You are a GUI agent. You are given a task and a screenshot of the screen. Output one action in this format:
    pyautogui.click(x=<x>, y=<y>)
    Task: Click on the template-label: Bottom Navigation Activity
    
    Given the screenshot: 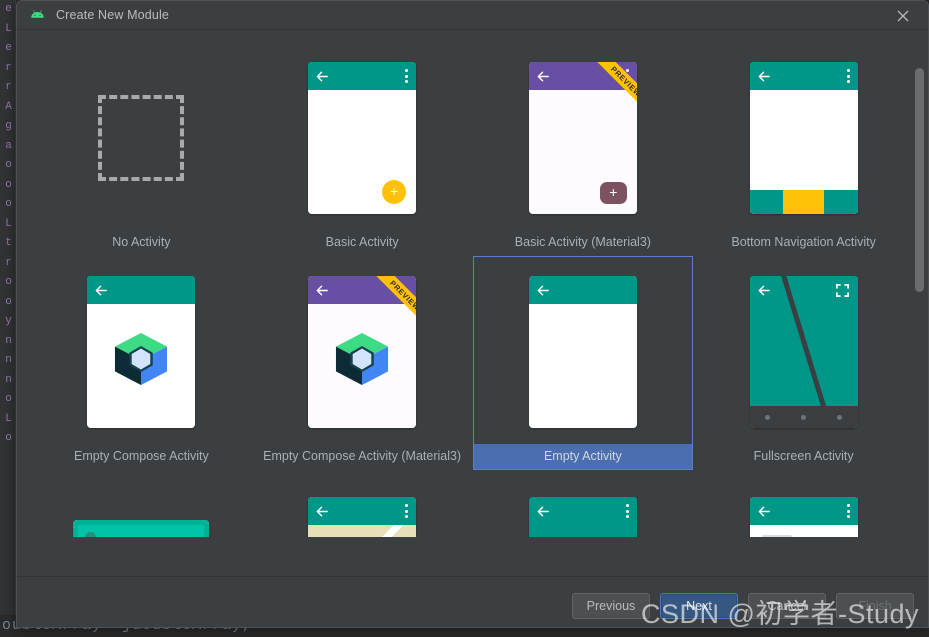 What is the action you would take?
    pyautogui.click(x=803, y=242)
    